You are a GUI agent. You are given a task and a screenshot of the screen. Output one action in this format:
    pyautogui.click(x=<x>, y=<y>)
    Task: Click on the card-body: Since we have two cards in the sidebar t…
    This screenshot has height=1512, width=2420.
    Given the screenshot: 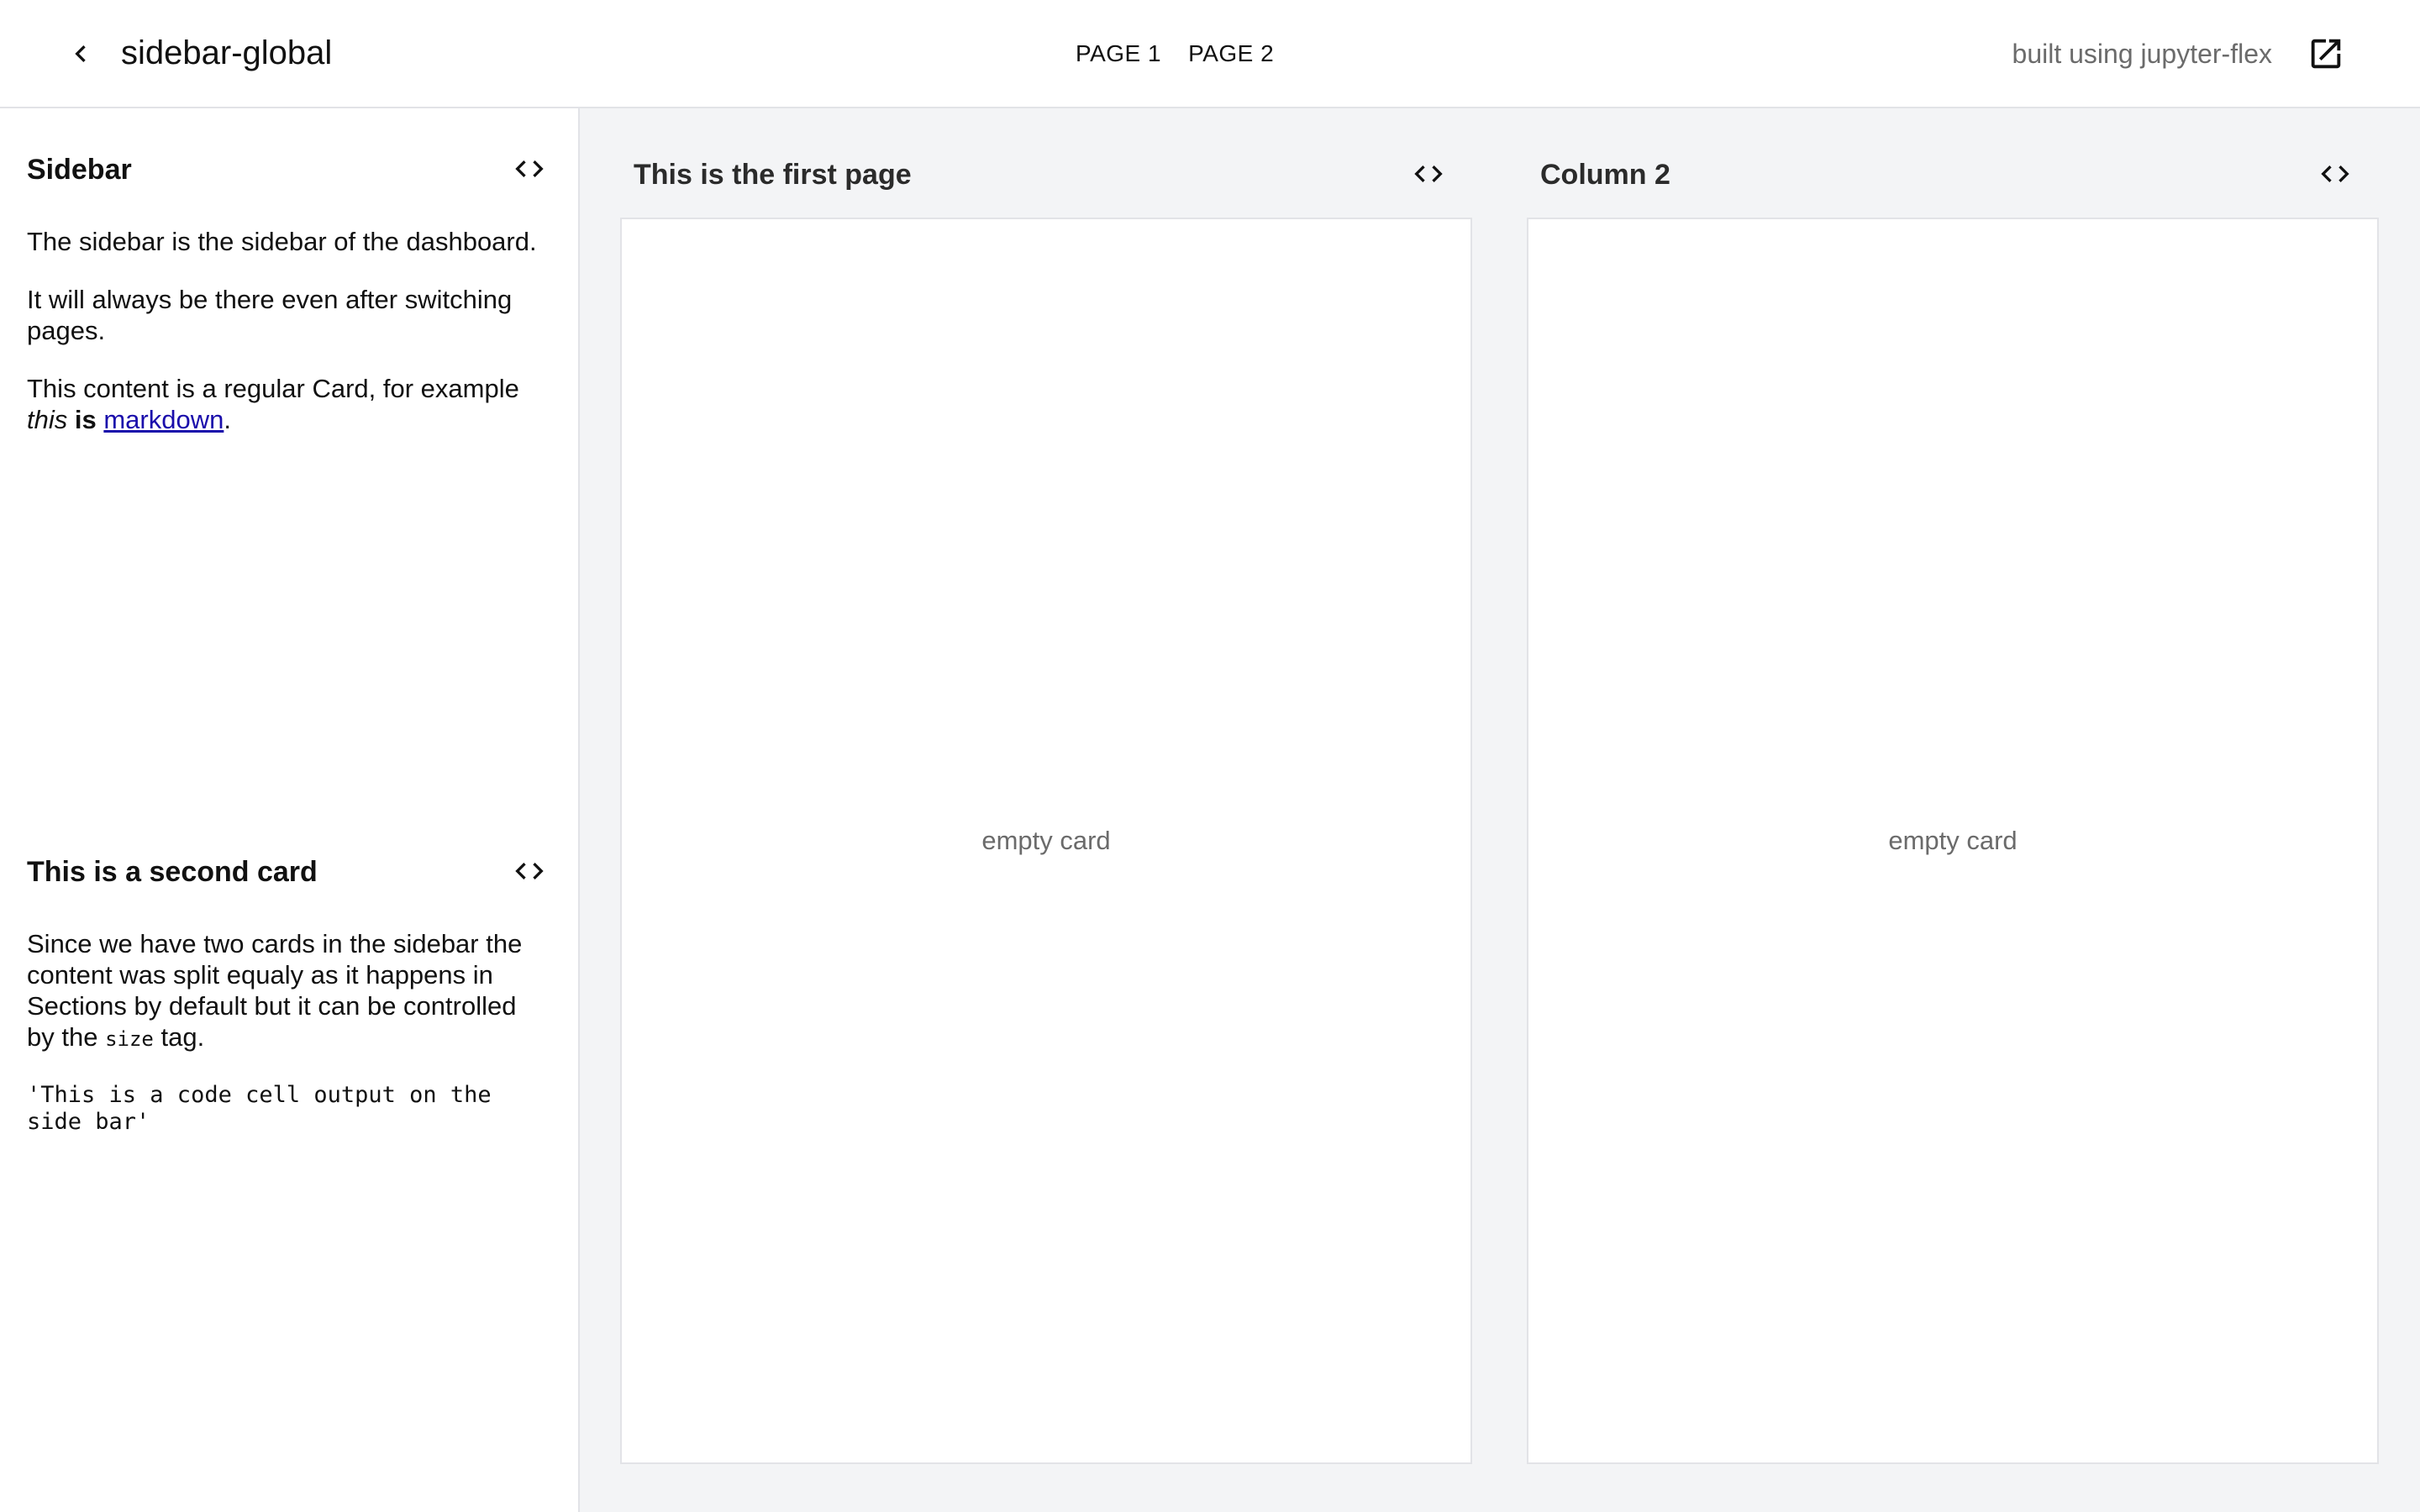 What is the action you would take?
    pyautogui.click(x=287, y=1032)
    